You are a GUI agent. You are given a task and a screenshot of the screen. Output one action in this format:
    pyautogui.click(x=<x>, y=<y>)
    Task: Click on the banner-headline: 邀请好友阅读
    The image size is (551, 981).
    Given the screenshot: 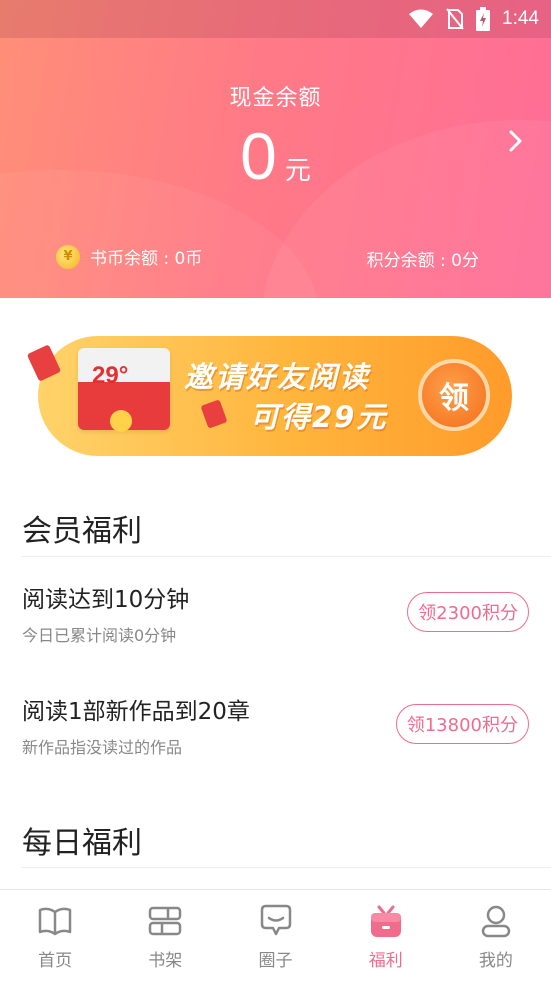 What is the action you would take?
    pyautogui.click(x=277, y=377)
    